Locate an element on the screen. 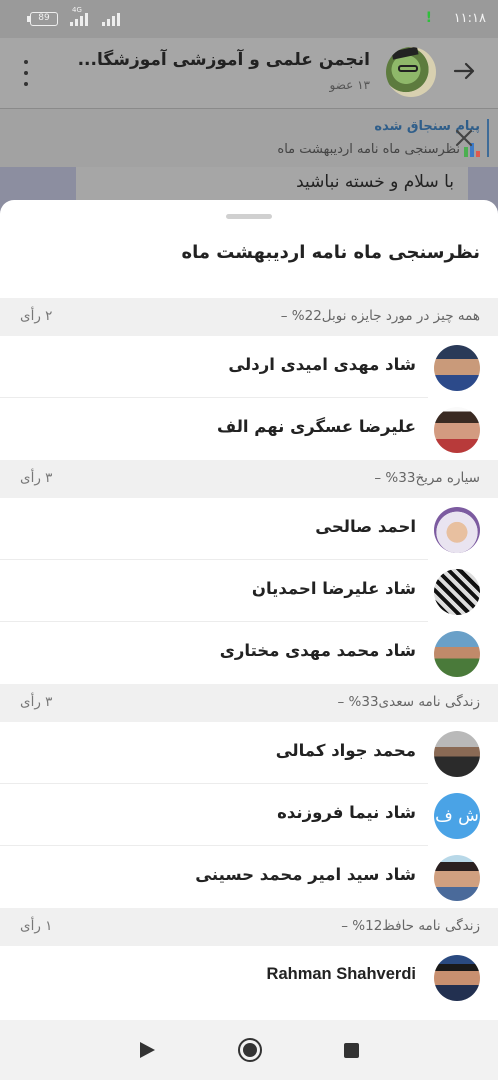  voter-name: محمد جواد کمالی is located at coordinates (345, 750).